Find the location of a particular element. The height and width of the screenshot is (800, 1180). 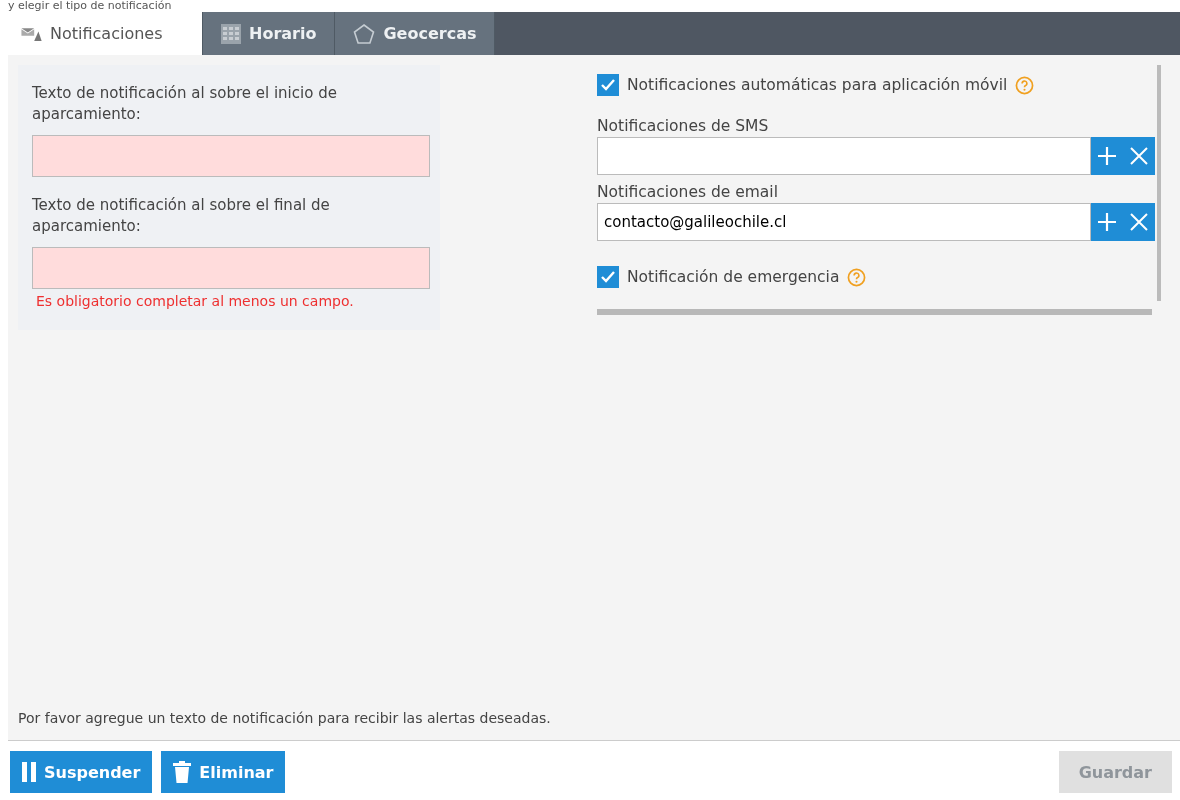

trash-icon is located at coordinates (182, 772).